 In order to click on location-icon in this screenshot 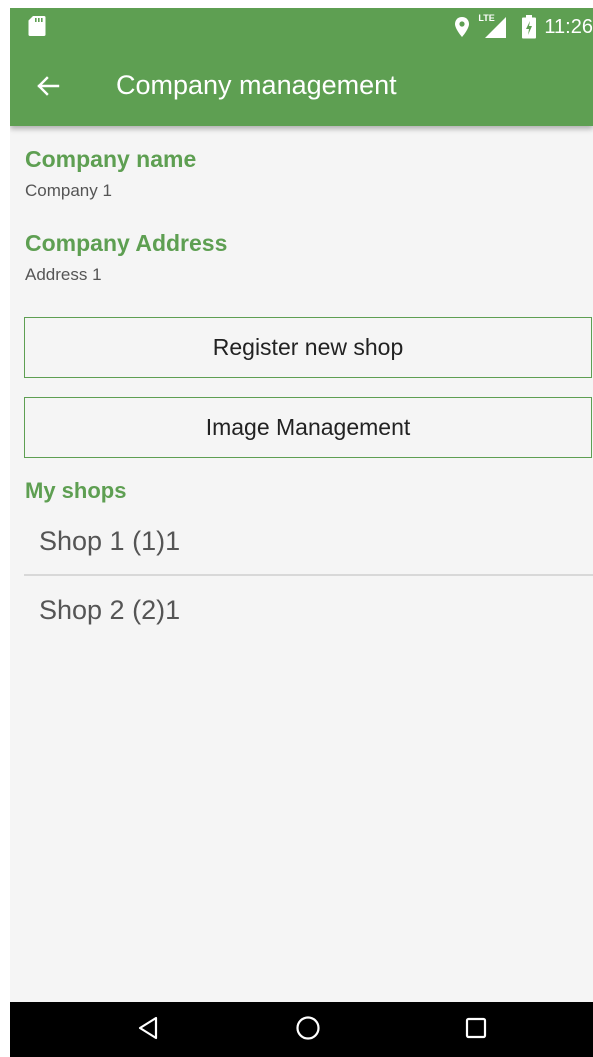, I will do `click(462, 27)`.